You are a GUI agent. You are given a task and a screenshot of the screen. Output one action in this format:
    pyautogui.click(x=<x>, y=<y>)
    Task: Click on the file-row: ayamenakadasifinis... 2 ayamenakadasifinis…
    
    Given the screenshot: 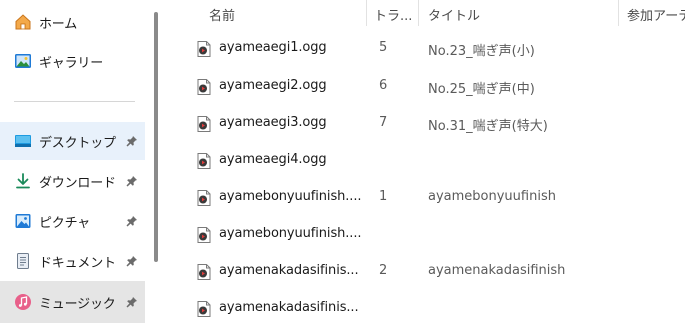 What is the action you would take?
    pyautogui.click(x=422, y=271)
    